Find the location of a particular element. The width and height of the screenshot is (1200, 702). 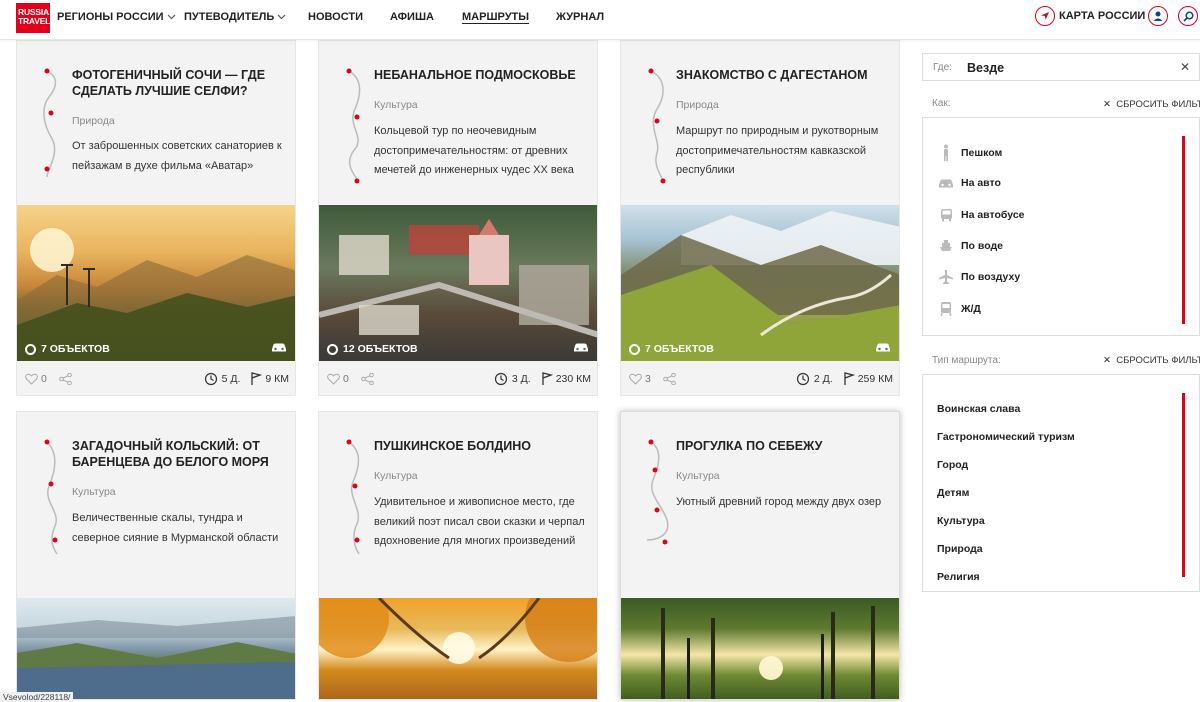

how-item-bus: На автобусе is located at coordinates (981, 215).